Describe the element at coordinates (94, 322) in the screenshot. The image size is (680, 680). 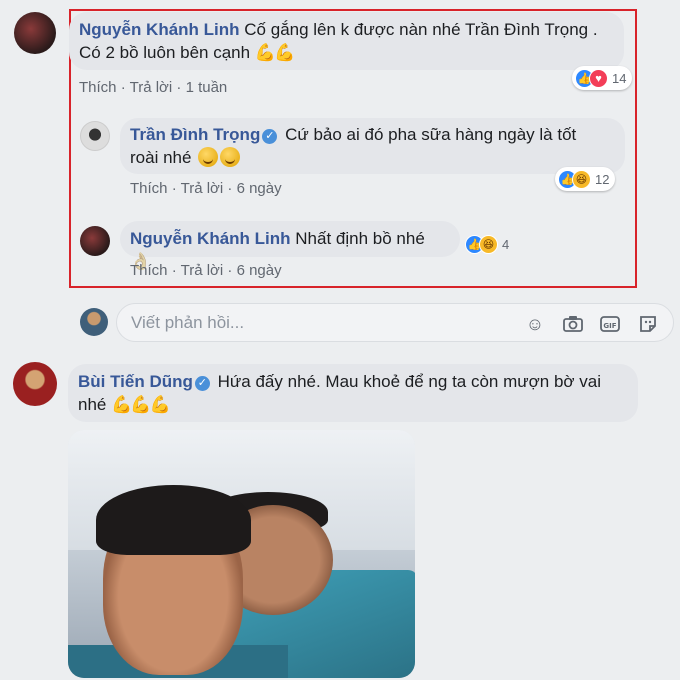
I see `current-user-avatar` at that location.